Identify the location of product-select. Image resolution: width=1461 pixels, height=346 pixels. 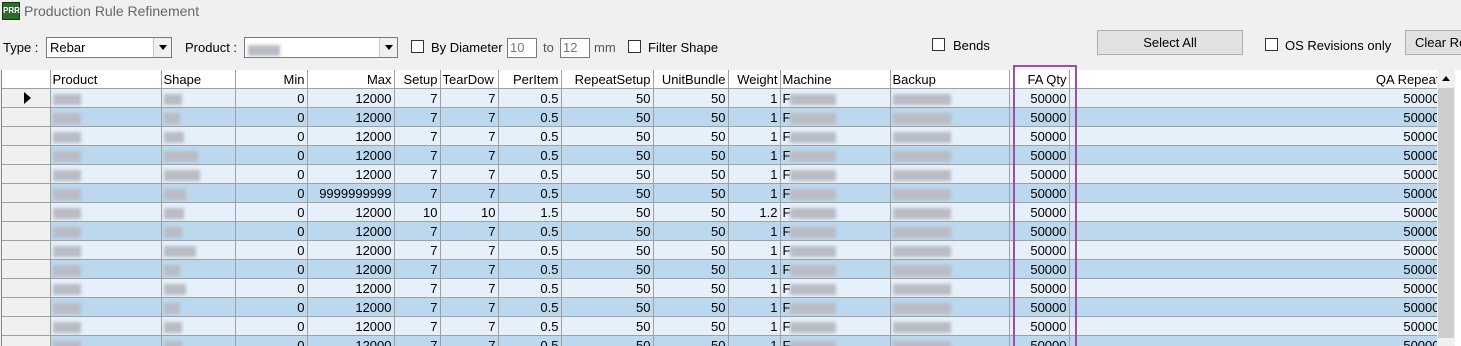
(321, 47).